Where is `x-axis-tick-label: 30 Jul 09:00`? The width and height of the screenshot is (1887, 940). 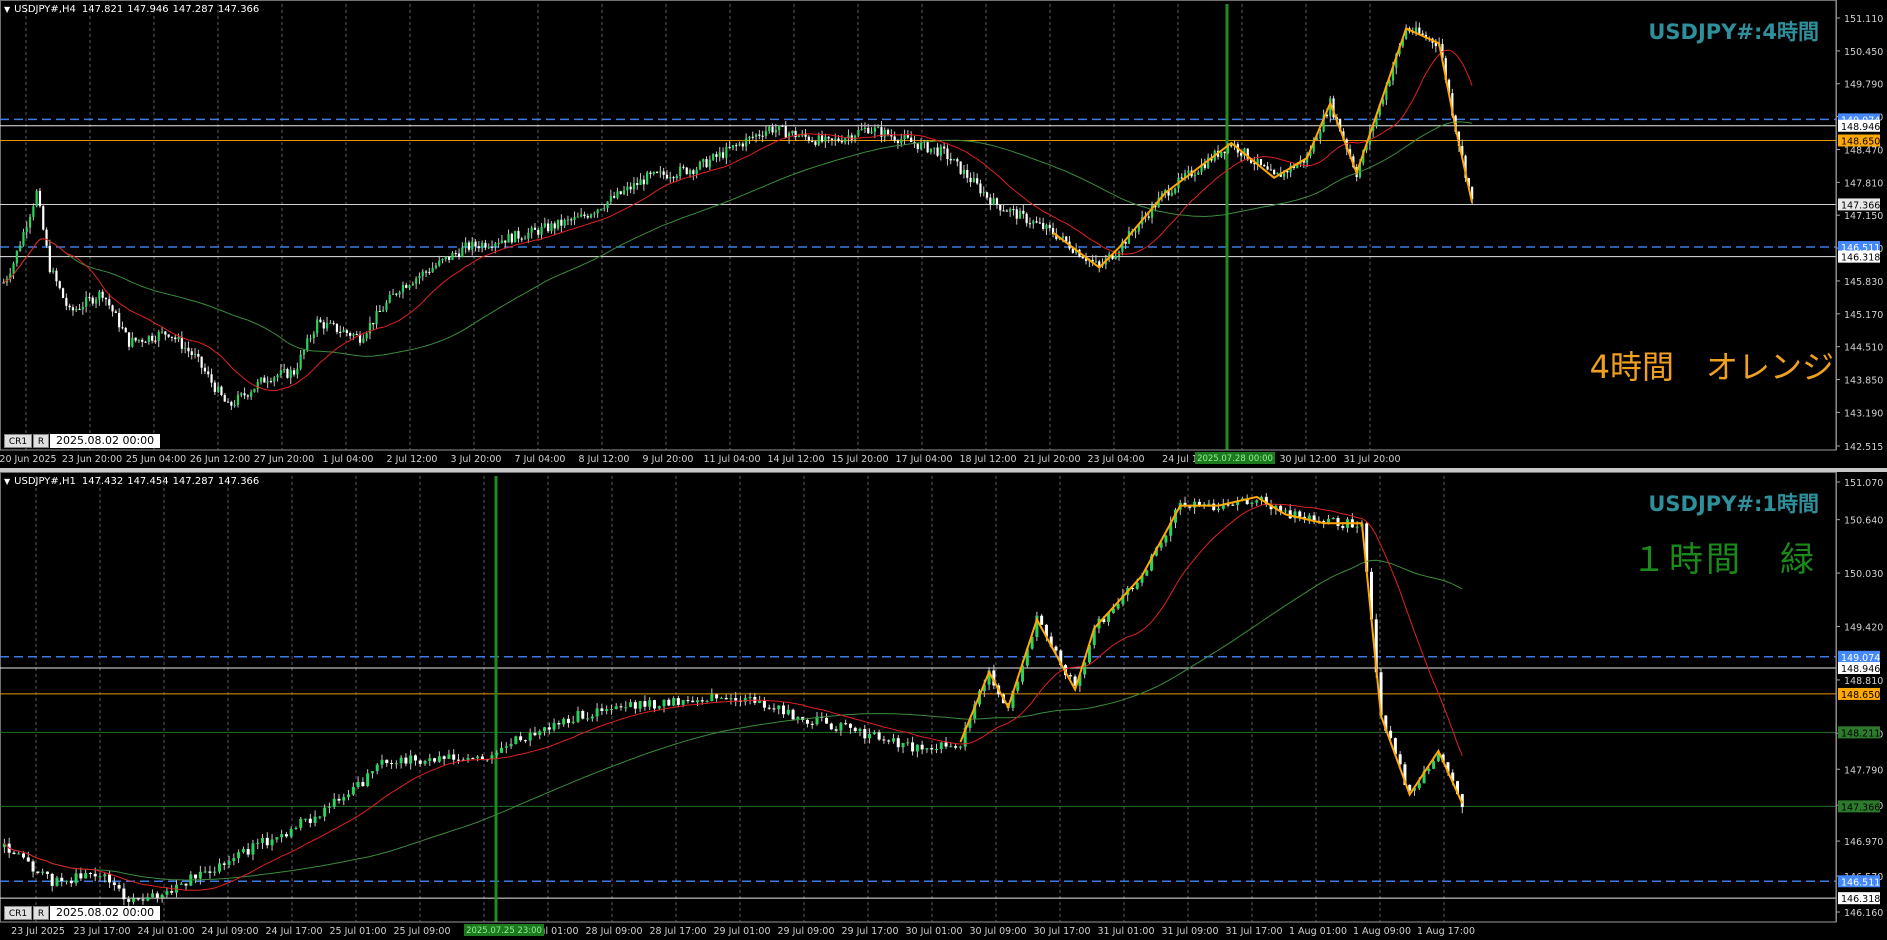 x-axis-tick-label: 30 Jul 09:00 is located at coordinates (998, 931).